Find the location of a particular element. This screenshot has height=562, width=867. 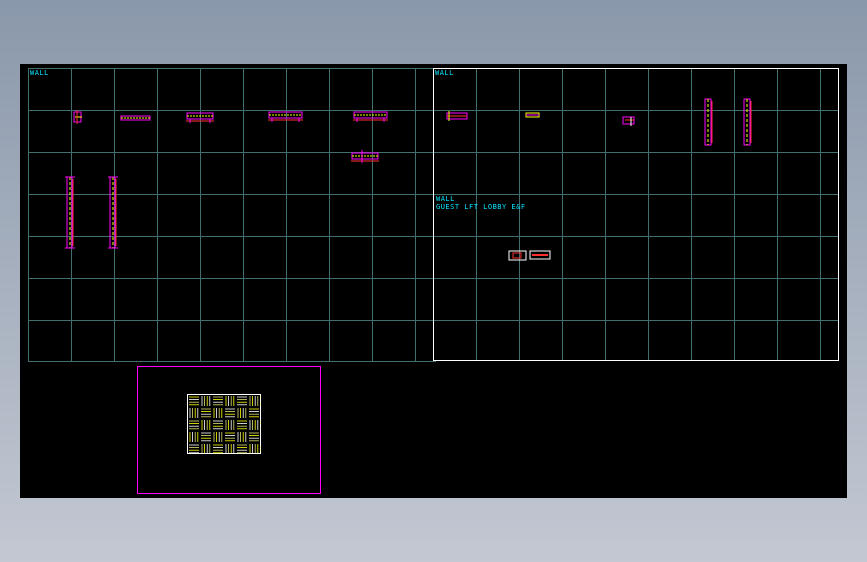

floor-pattern-detail is located at coordinates (224, 424).